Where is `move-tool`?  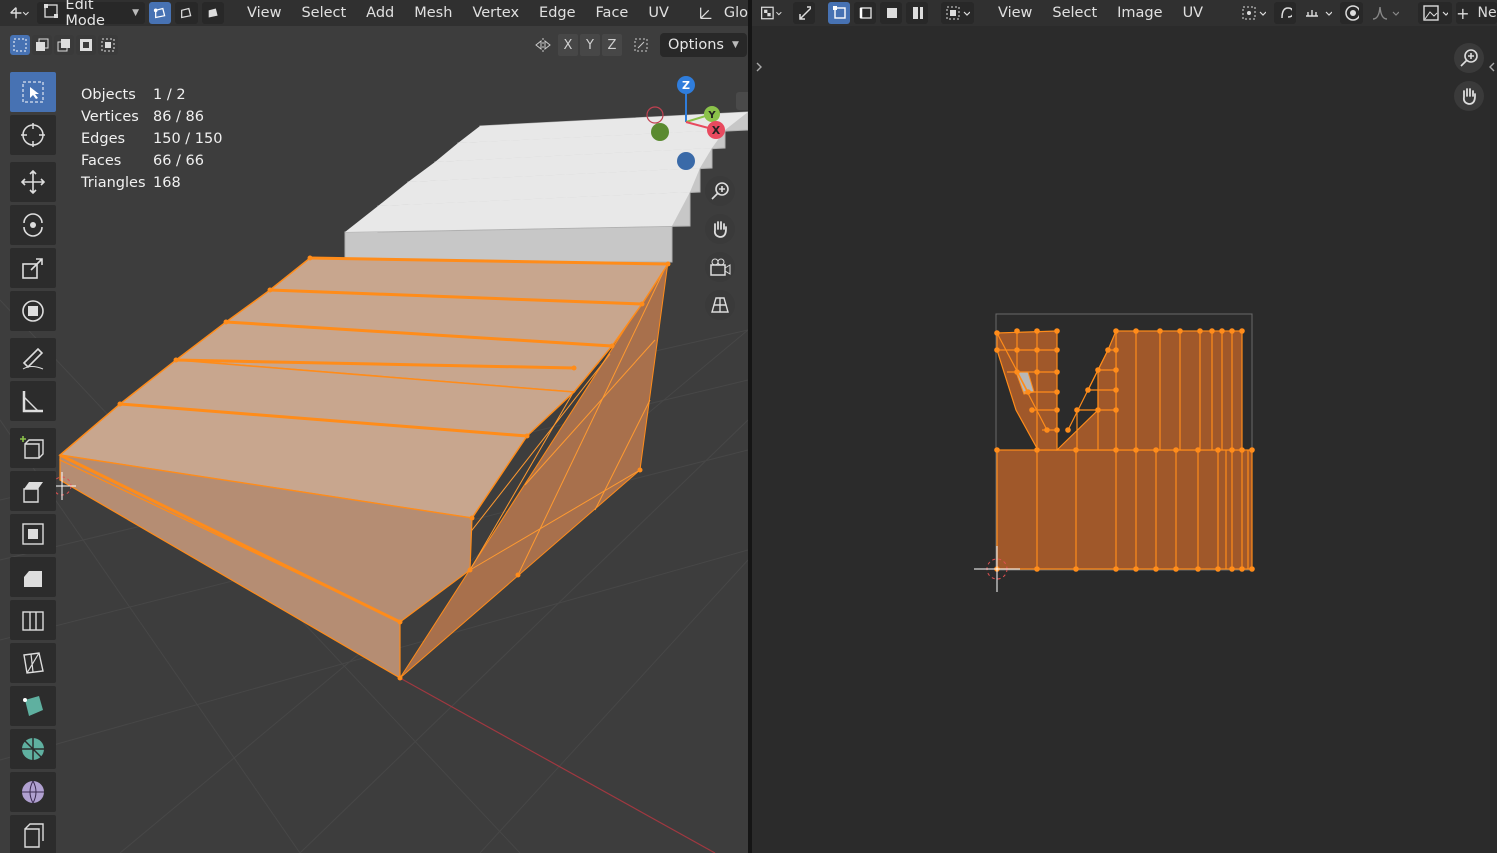 move-tool is located at coordinates (33, 182).